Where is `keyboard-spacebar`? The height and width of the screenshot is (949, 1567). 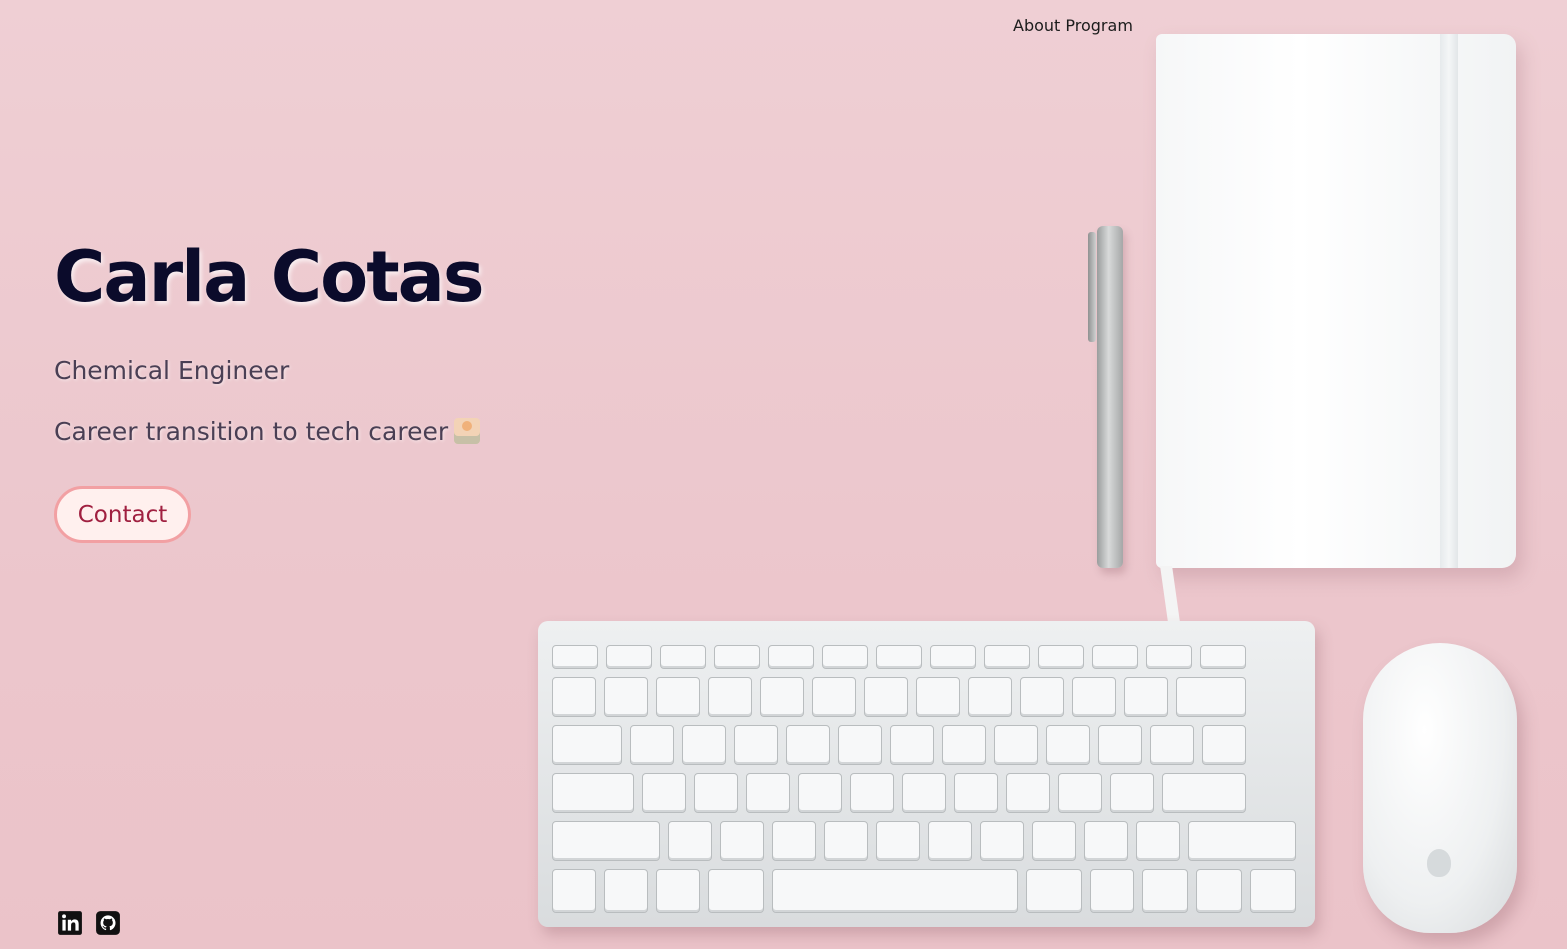 keyboard-spacebar is located at coordinates (895, 891).